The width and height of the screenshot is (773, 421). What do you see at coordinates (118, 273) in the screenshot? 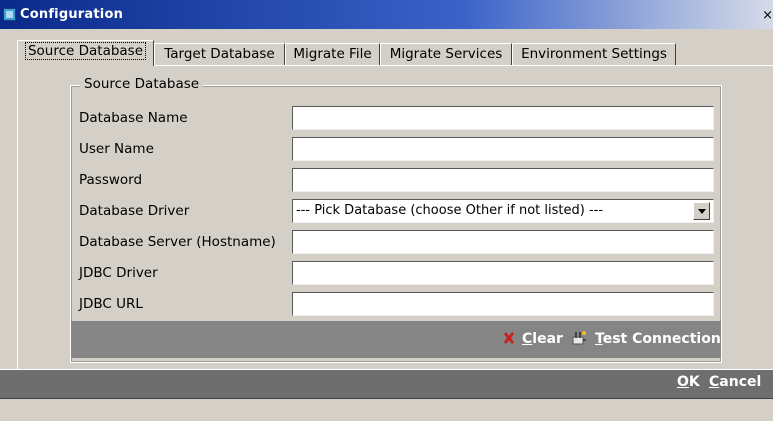
I see `jdbc-driver-label: JDBC Driver` at bounding box center [118, 273].